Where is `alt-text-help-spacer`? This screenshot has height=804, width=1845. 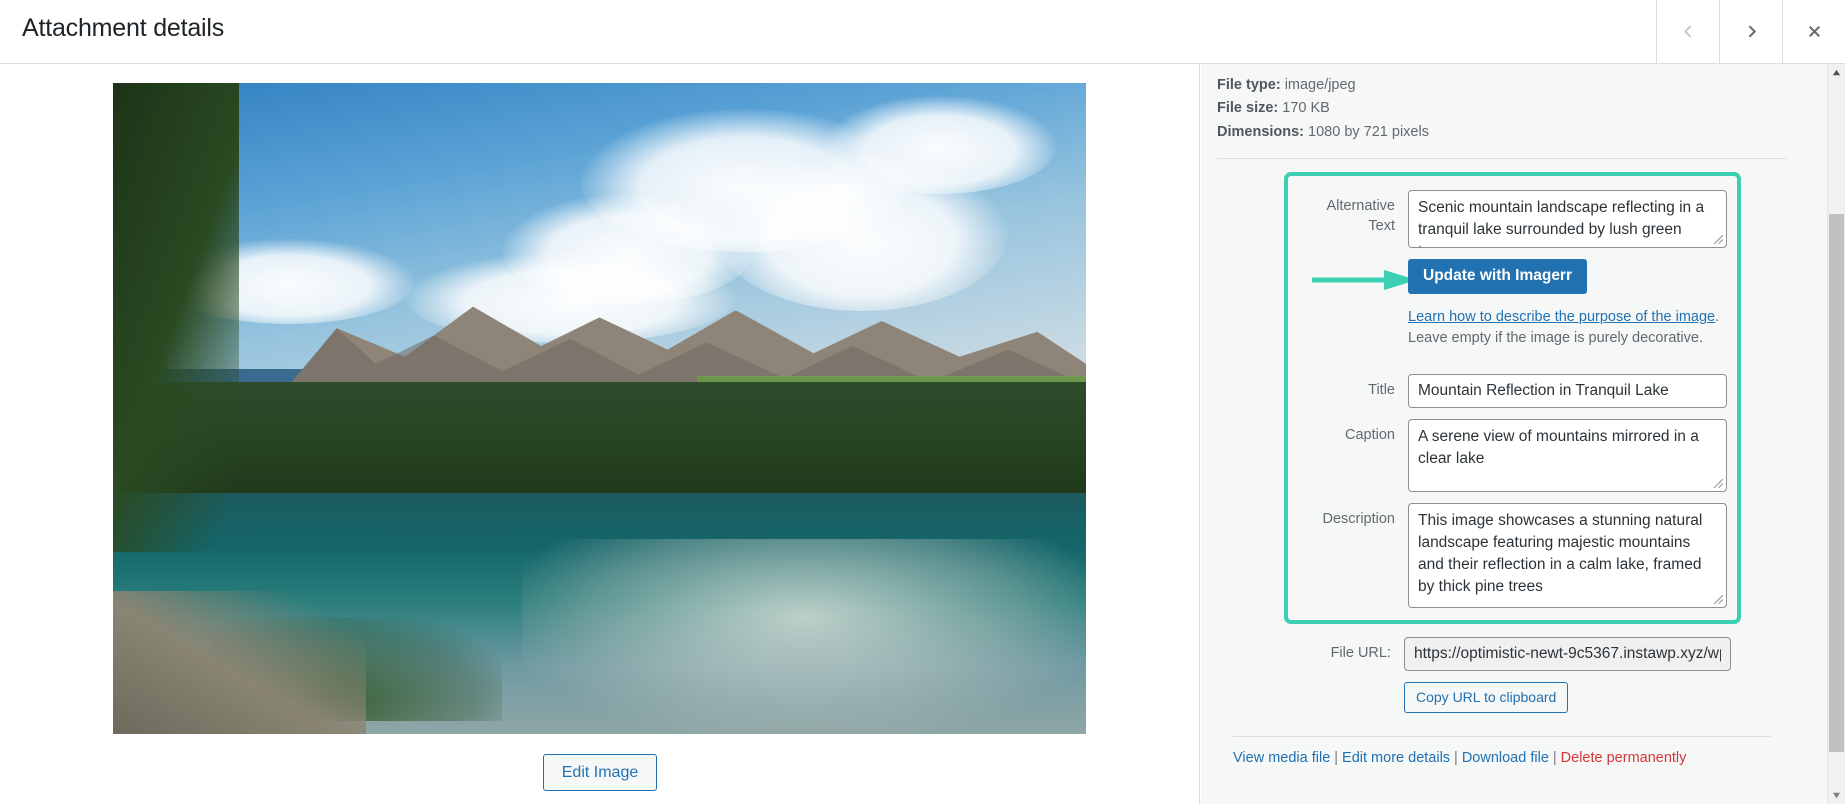 alt-text-help-spacer is located at coordinates (1353, 308).